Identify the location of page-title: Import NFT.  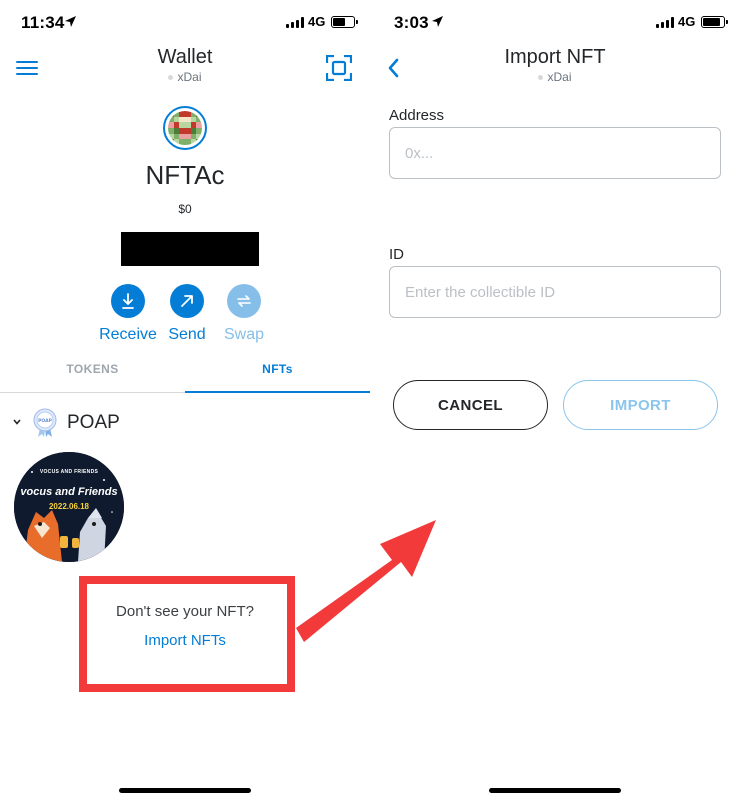
(555, 57).